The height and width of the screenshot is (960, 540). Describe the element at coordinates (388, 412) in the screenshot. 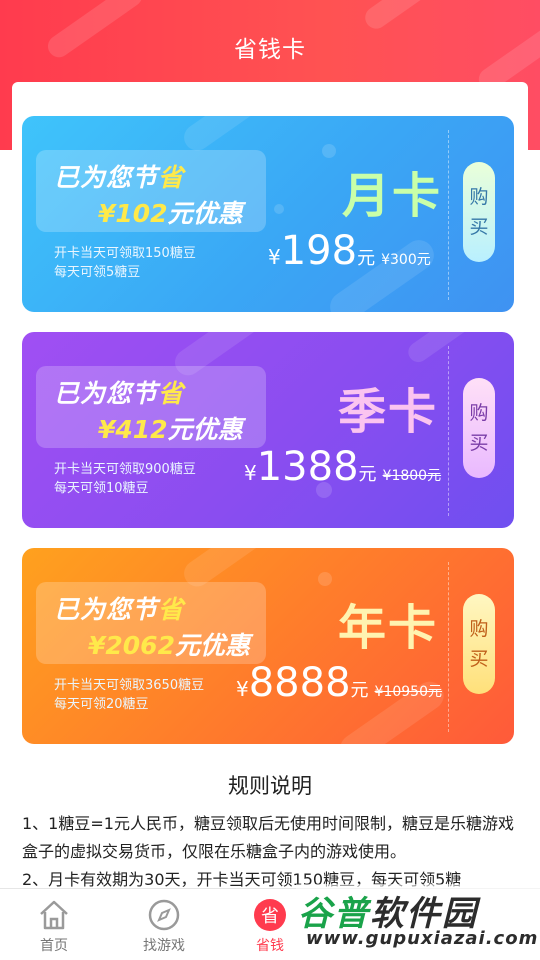

I see `card-name: 季卡` at that location.